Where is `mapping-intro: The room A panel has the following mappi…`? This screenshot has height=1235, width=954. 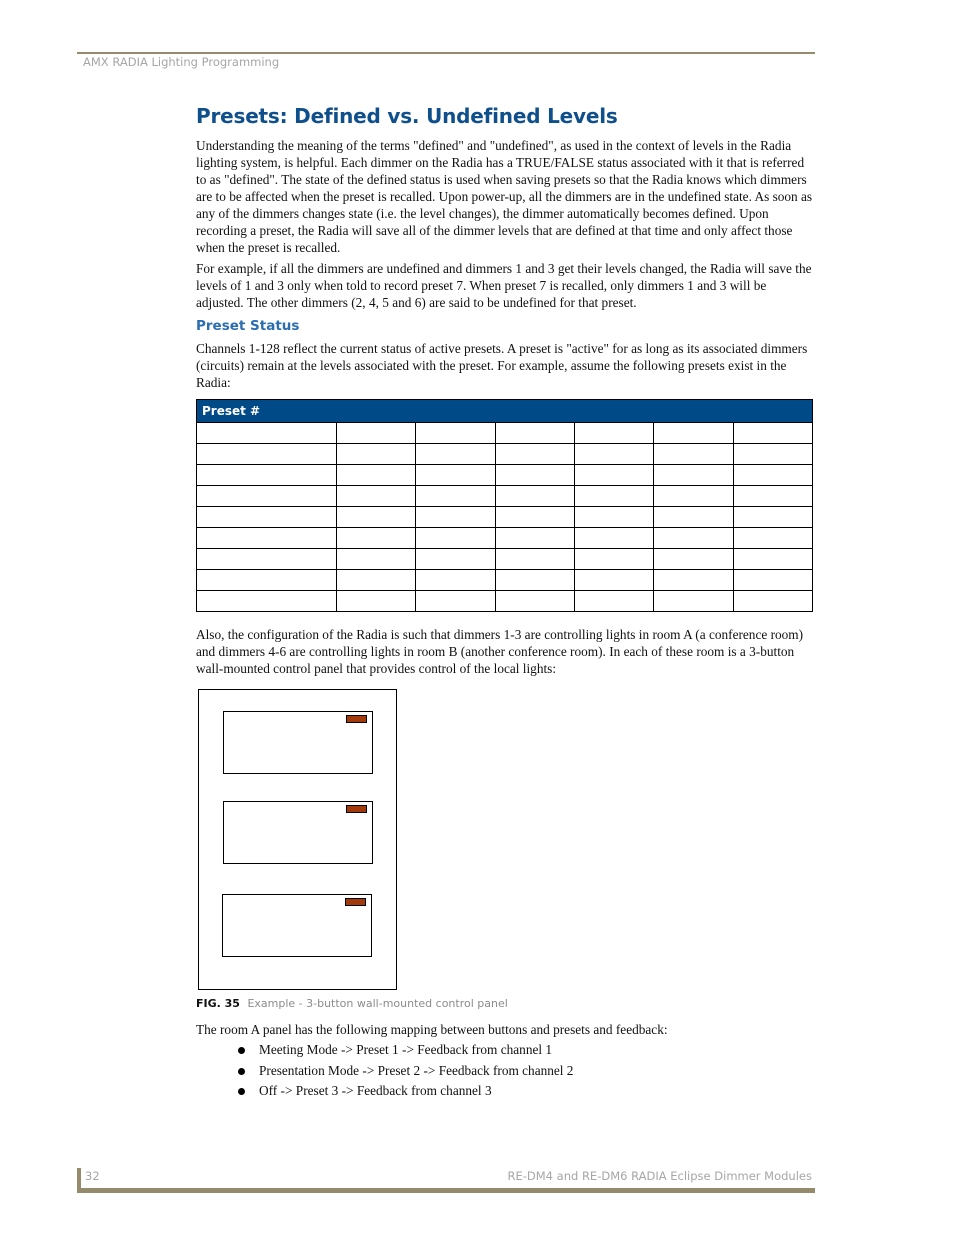 mapping-intro: The room A panel has the following mappi… is located at coordinates (432, 1029).